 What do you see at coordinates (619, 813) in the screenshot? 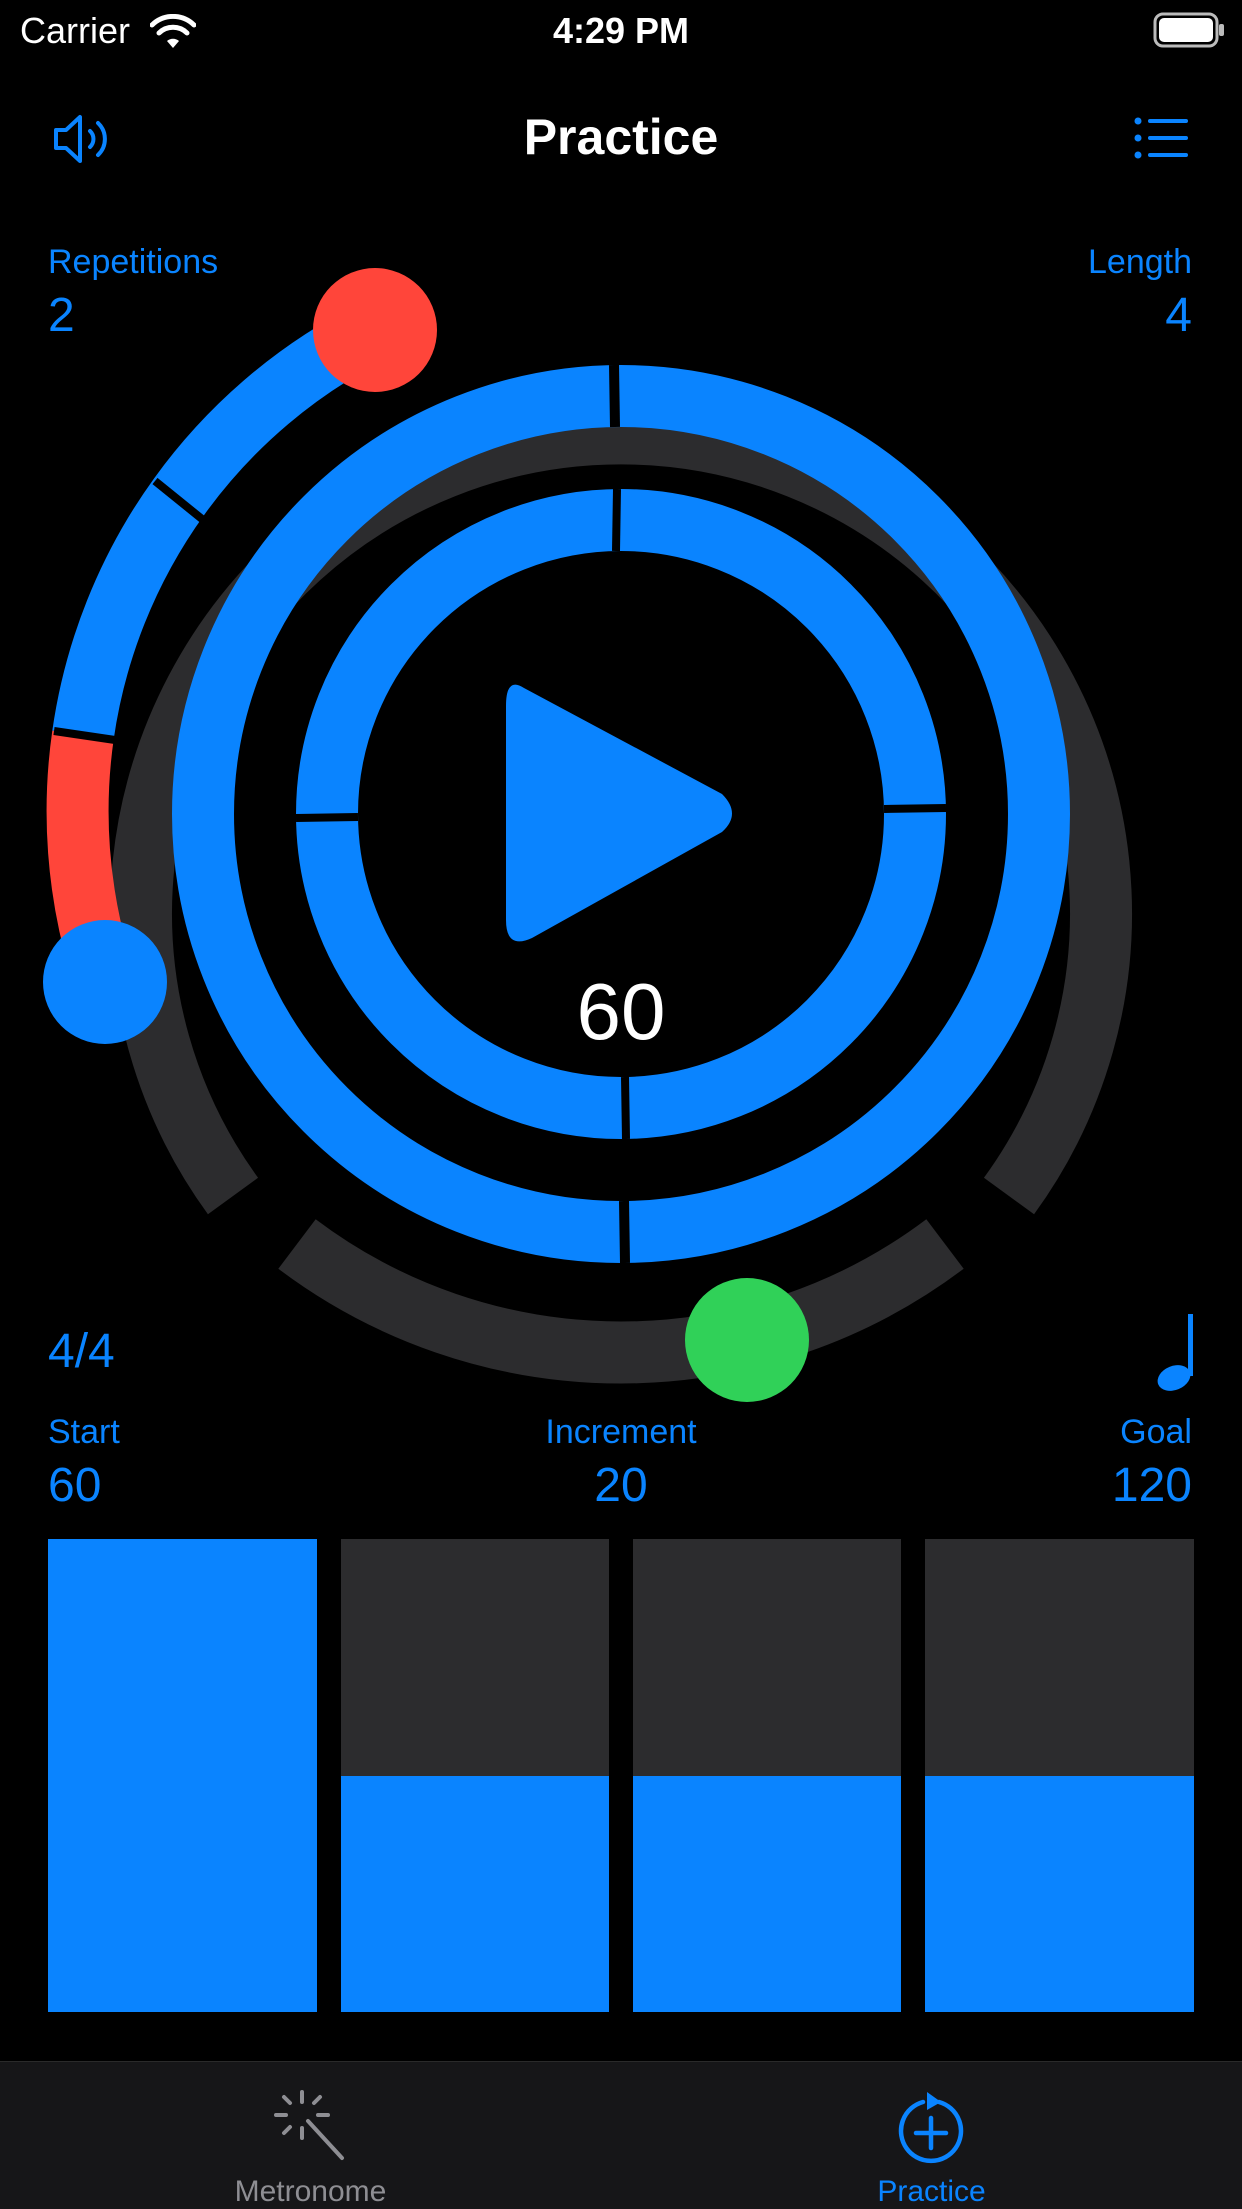
I see `play-icon` at bounding box center [619, 813].